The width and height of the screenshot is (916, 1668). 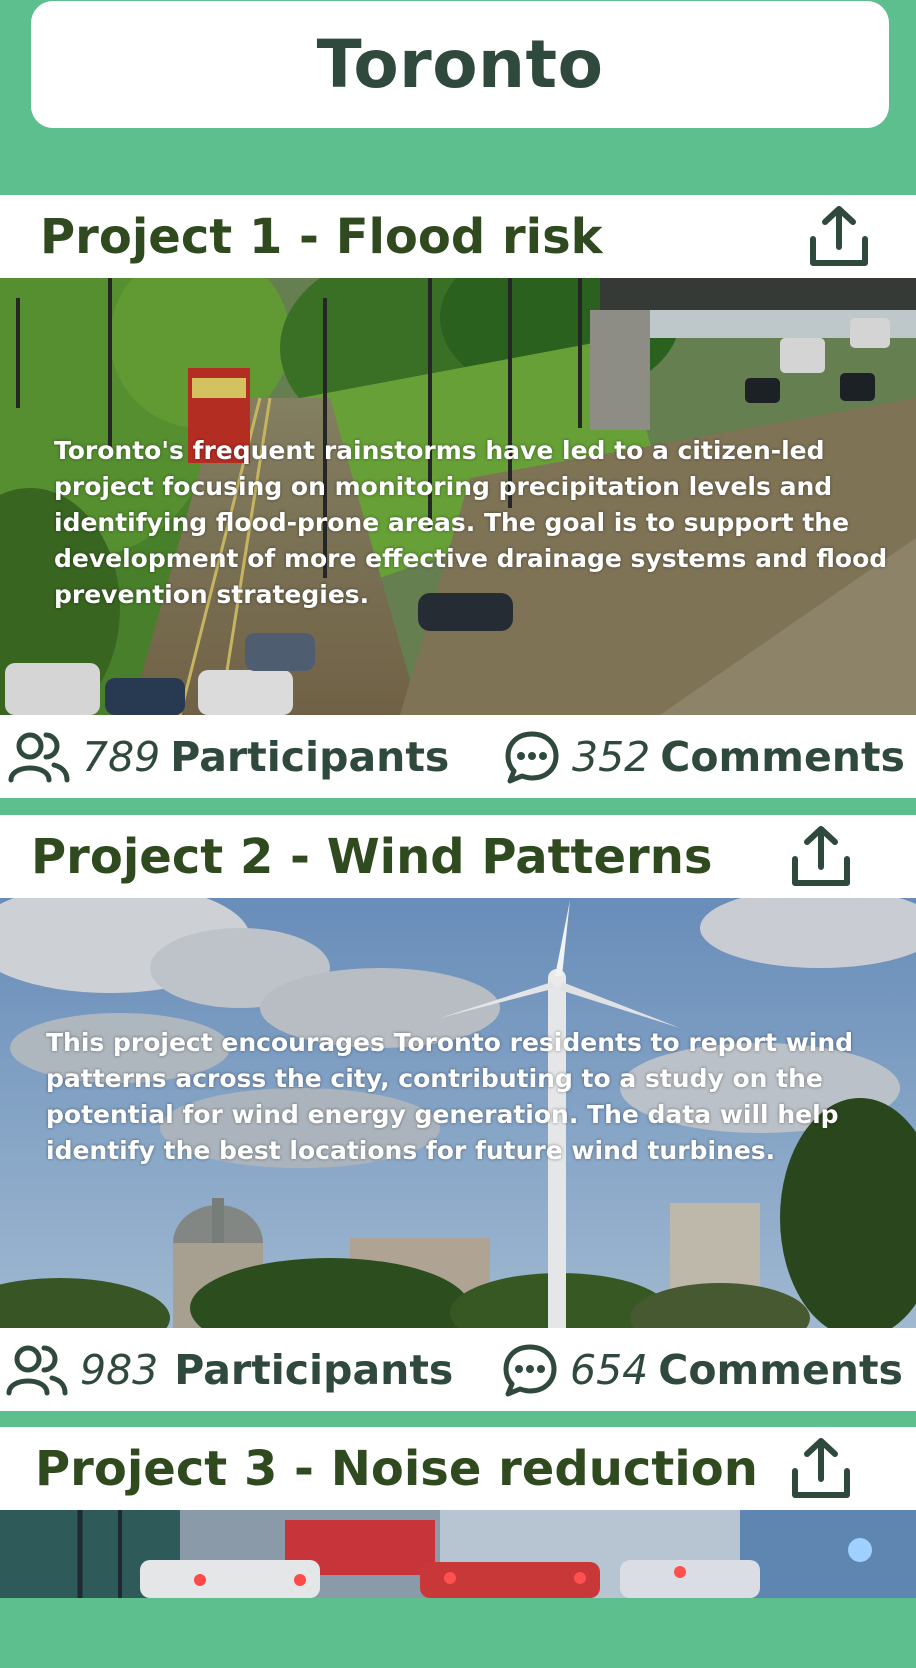 What do you see at coordinates (611, 756) in the screenshot?
I see `comments-count: 352` at bounding box center [611, 756].